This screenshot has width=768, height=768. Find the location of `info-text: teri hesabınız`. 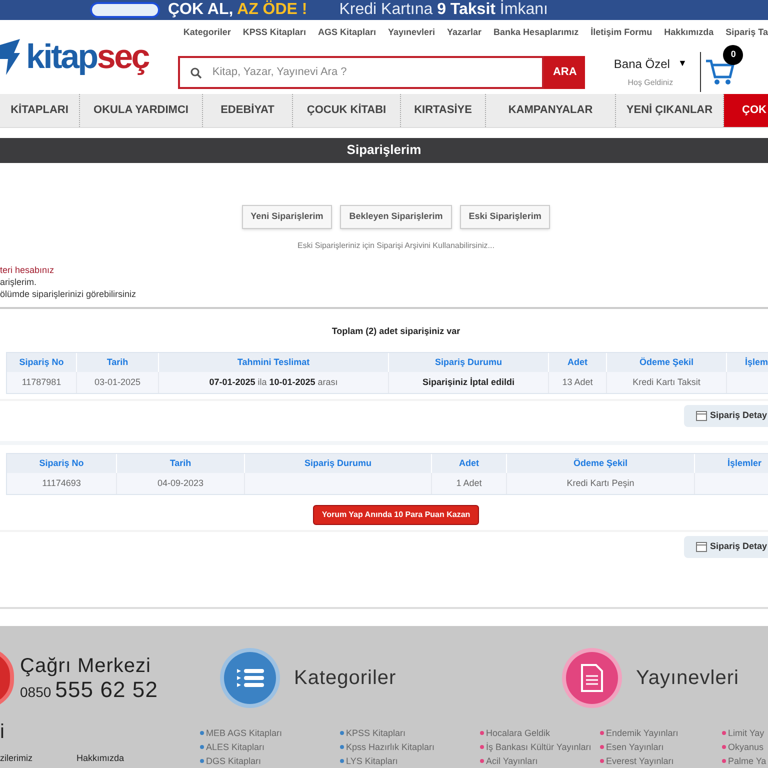

info-text: teri hesabınız is located at coordinates (28, 270).